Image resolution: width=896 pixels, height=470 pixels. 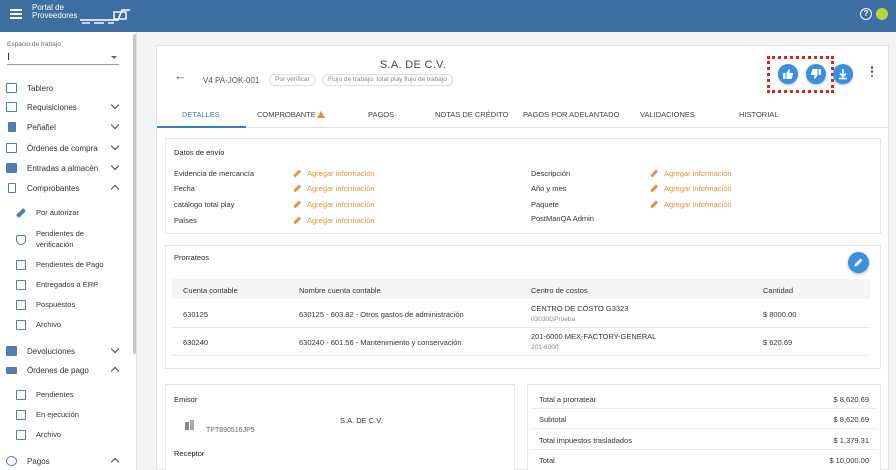 What do you see at coordinates (381, 114) in the screenshot?
I see `tab-pagos: PAGOS` at bounding box center [381, 114].